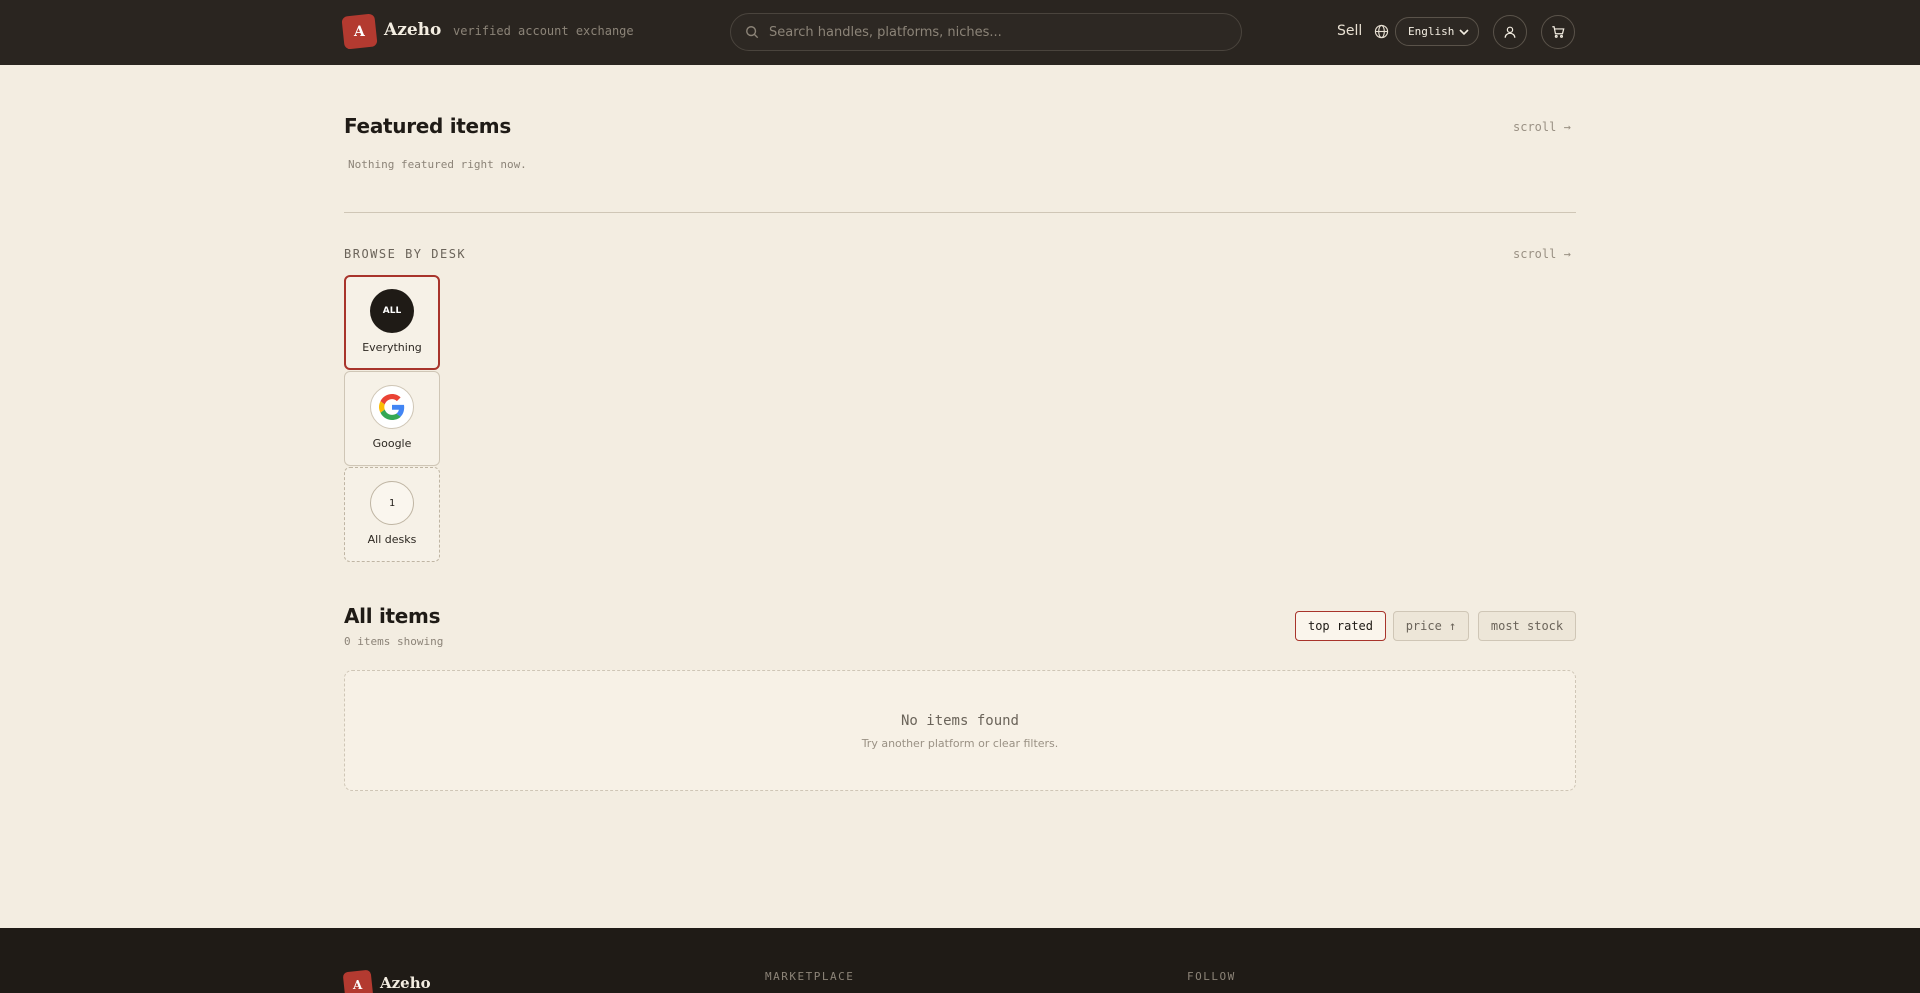 This screenshot has width=1920, height=993. I want to click on sort-most-stock: most stock, so click(1527, 626).